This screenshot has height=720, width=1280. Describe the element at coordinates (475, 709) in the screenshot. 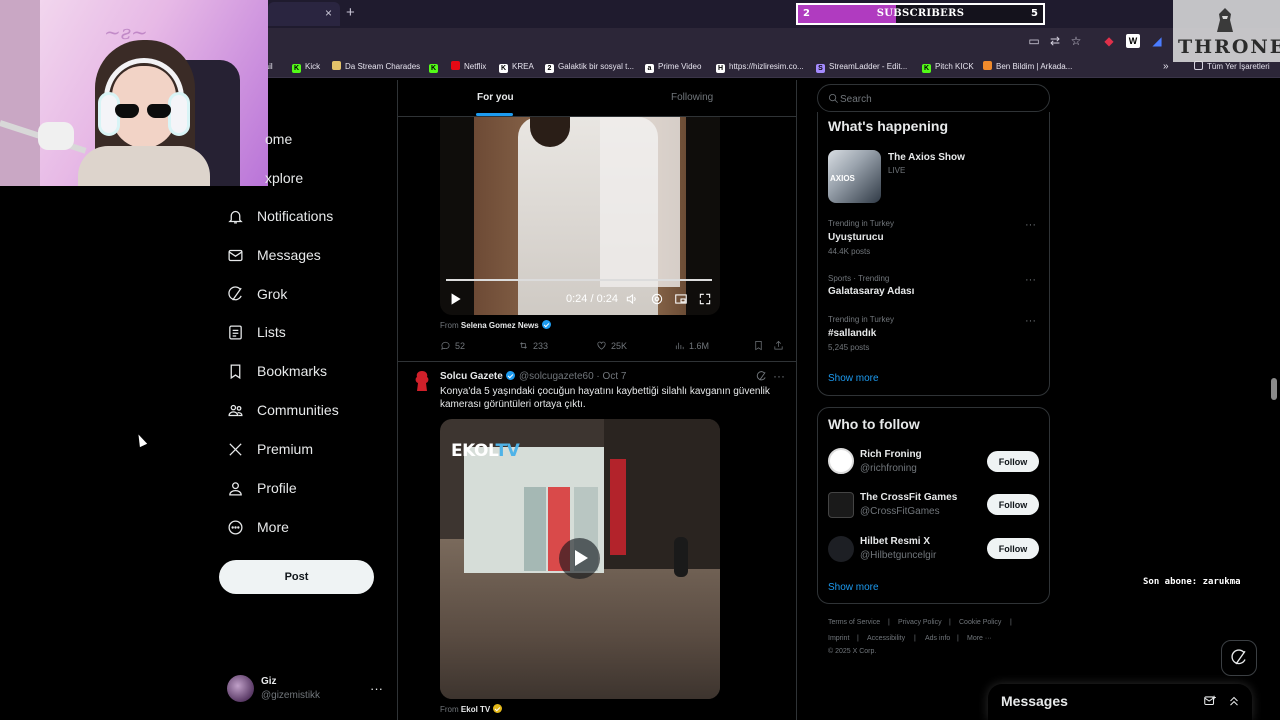

I see `source-name: Ekol TV` at that location.